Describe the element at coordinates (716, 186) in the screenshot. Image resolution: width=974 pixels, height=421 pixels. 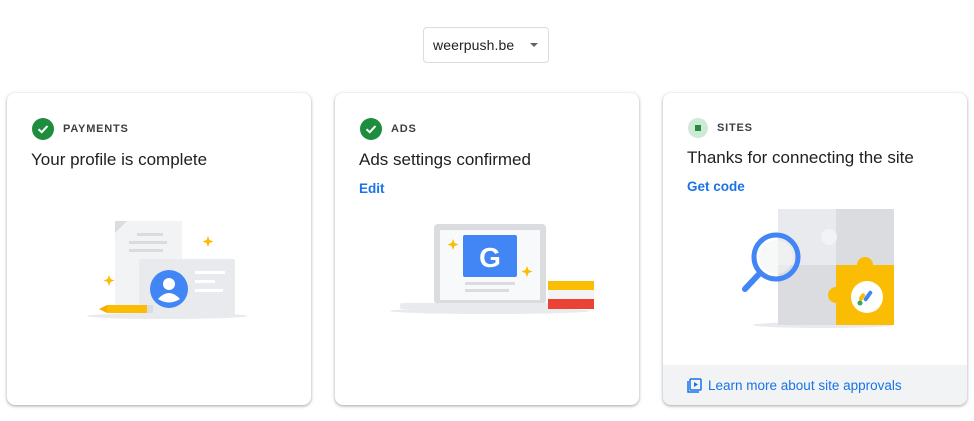
I see `get-code-link: Get code` at that location.